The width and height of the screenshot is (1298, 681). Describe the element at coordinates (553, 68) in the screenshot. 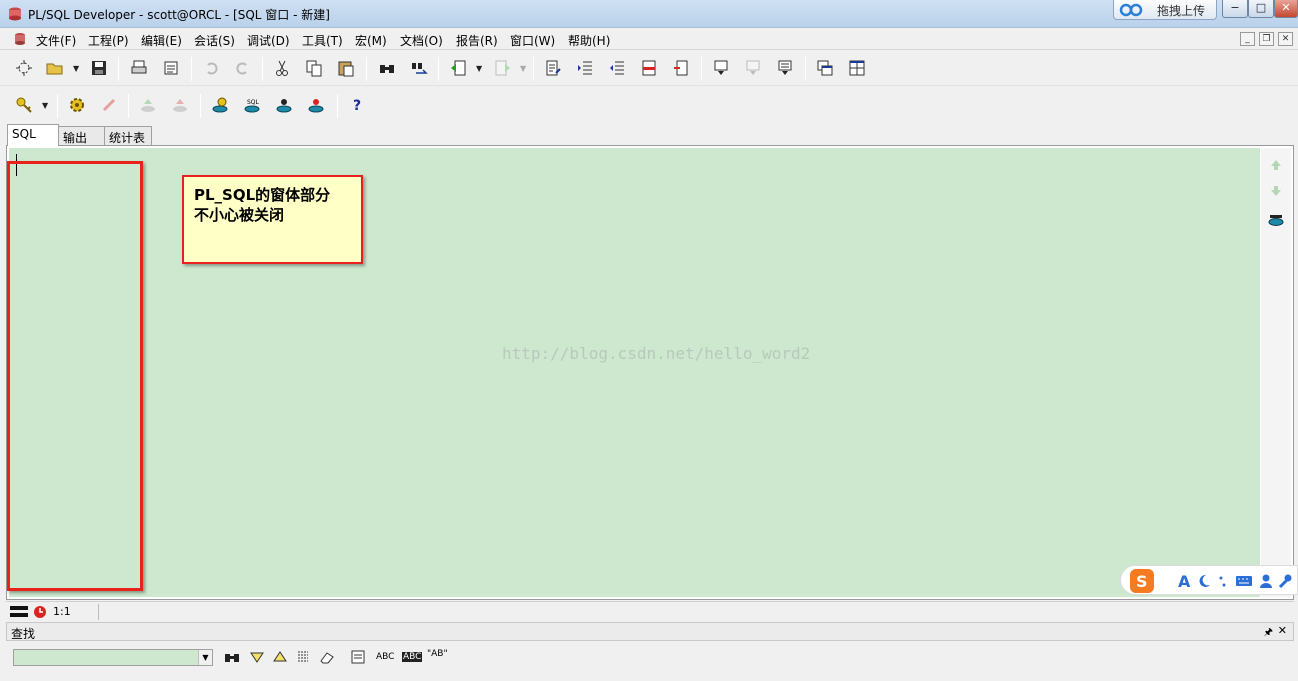

I see `edit-doc-icon` at that location.